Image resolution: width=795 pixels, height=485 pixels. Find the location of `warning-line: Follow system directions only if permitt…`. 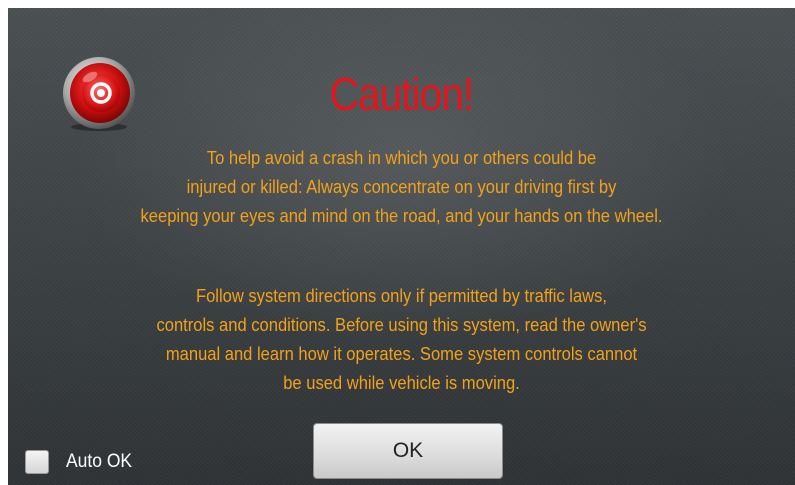

warning-line: Follow system directions only if permitt… is located at coordinates (401, 296).